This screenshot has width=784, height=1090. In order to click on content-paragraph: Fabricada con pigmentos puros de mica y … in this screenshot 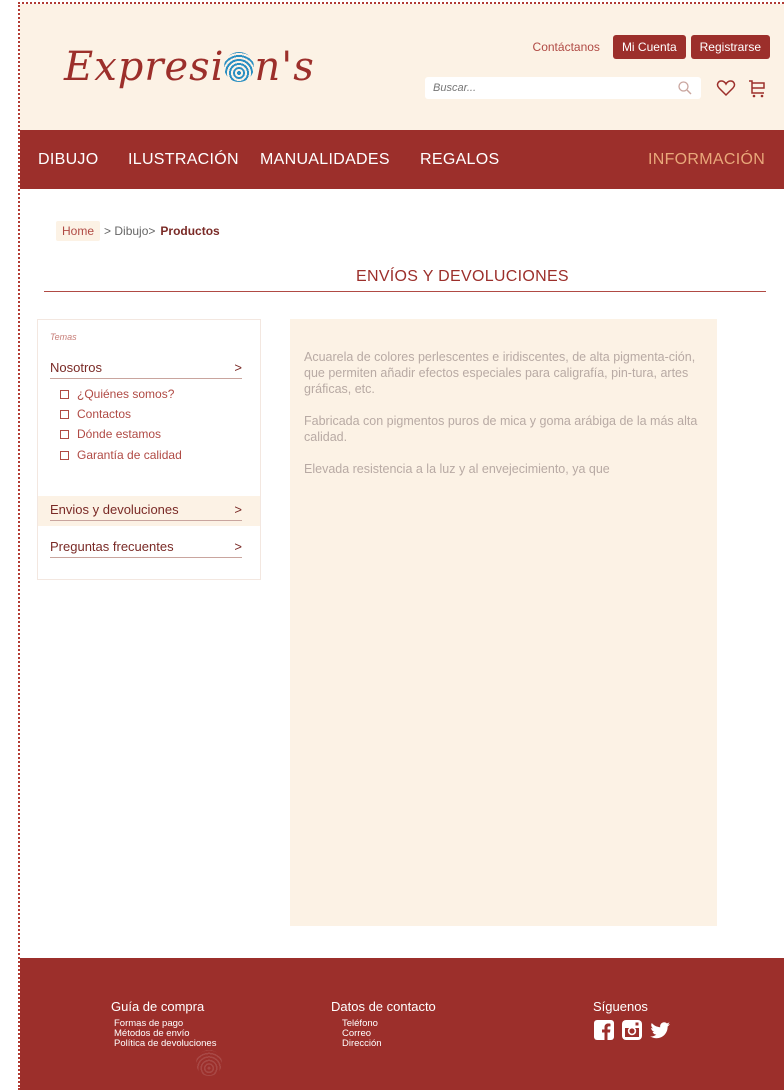, I will do `click(501, 429)`.